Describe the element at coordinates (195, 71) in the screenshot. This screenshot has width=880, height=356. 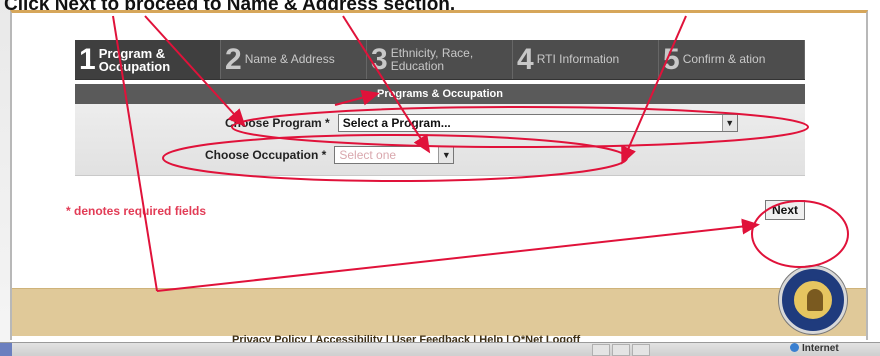
I see `arrow-to-program` at that location.